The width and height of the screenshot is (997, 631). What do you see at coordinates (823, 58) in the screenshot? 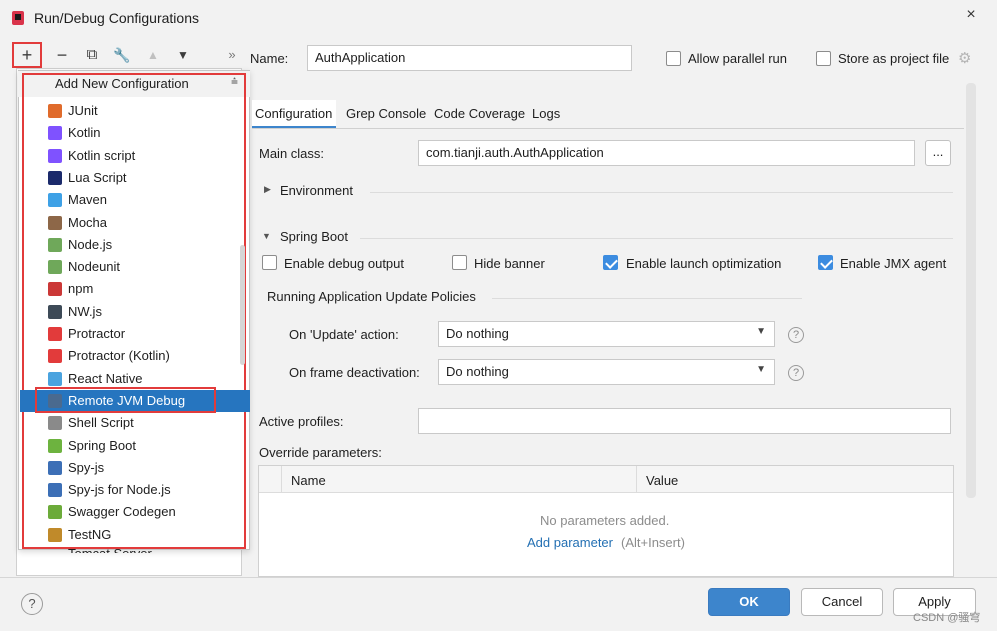
I see `store-project-checkbox` at bounding box center [823, 58].